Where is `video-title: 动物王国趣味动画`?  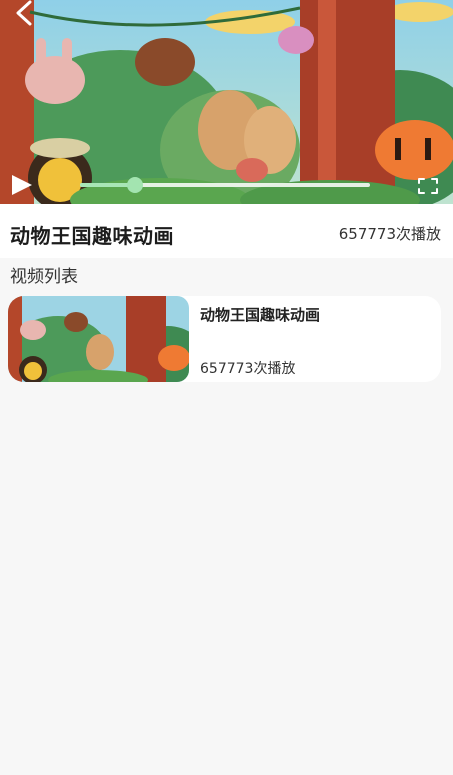 video-title: 动物王国趣味动画 is located at coordinates (92, 236).